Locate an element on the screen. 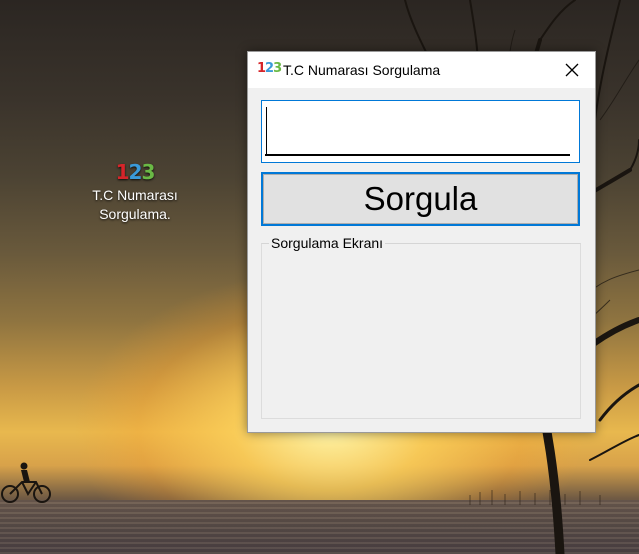 The width and height of the screenshot is (639, 554). input-underline is located at coordinates (417, 155).